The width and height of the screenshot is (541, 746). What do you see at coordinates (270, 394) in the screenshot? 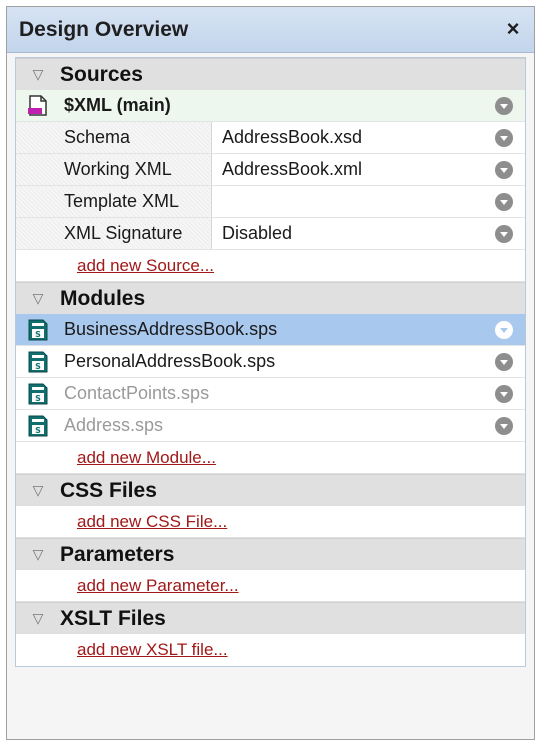
I see `module-row: S ContactPoints.sps` at bounding box center [270, 394].